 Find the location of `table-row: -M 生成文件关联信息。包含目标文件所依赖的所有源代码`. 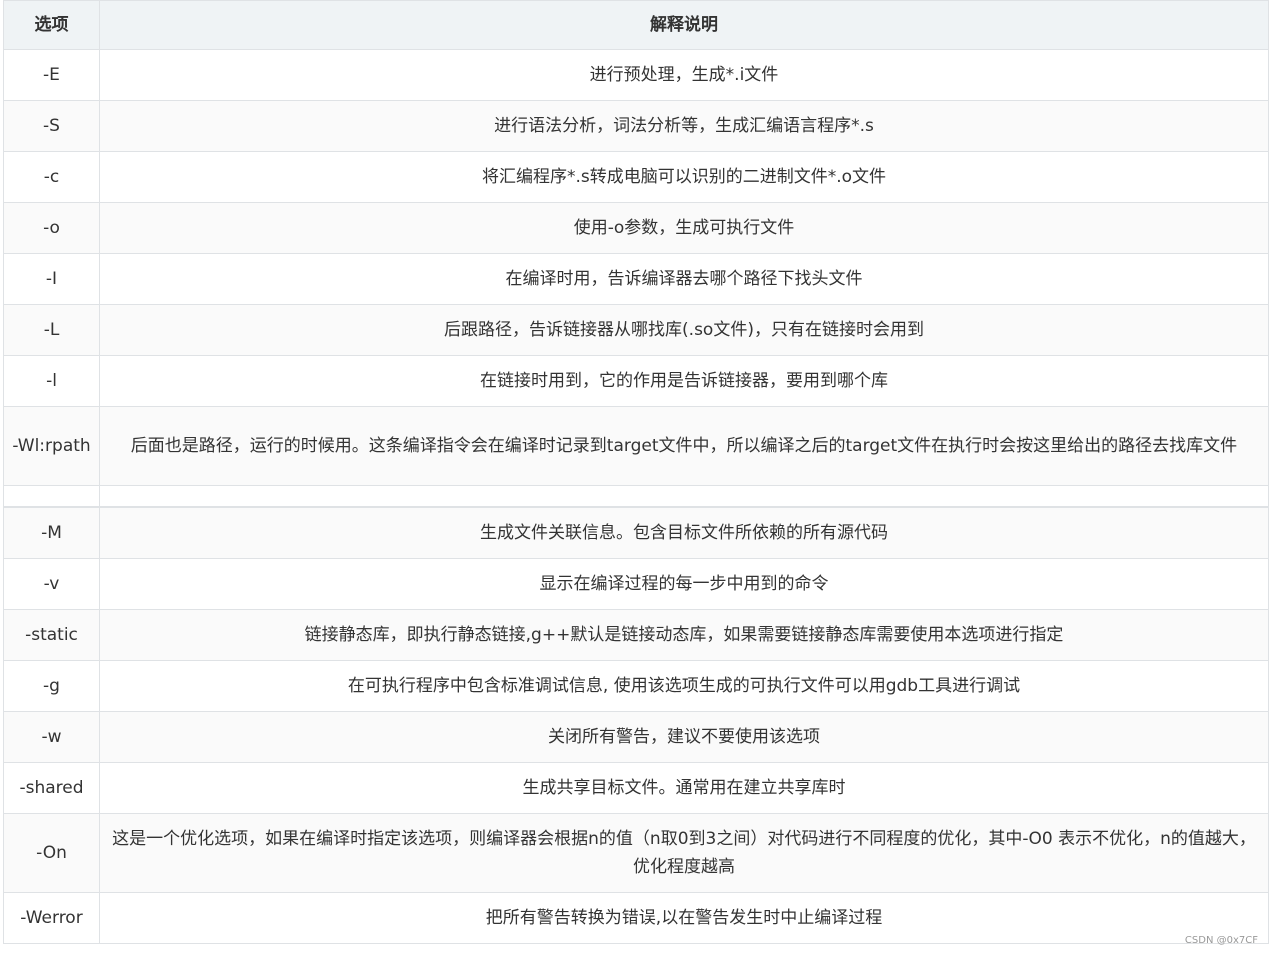

table-row: -M 生成文件关联信息。包含目标文件所依赖的所有源代码 is located at coordinates (636, 532).